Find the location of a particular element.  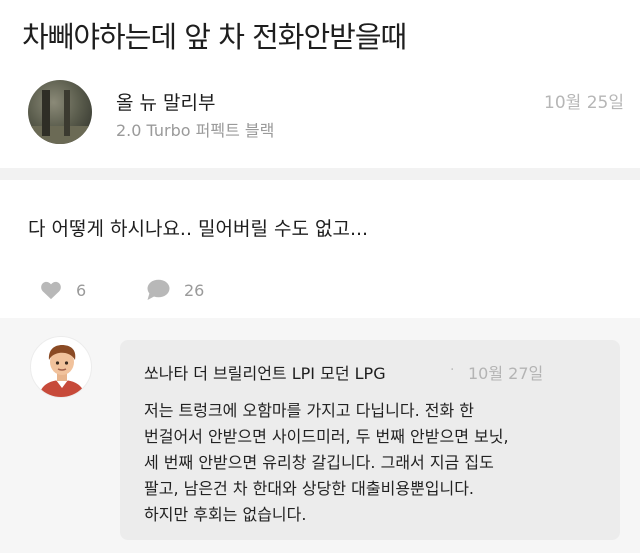

post-title: 차빼야하는데 앞 차 전화안받을때 is located at coordinates (214, 37).